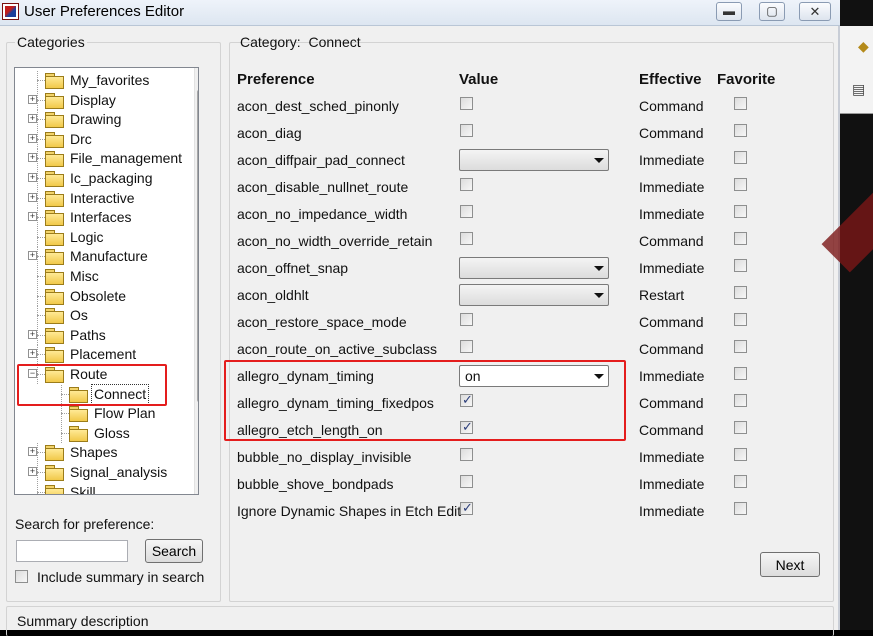 This screenshot has height=636, width=873. Describe the element at coordinates (863, 46) in the screenshot. I see `diamond-icon: ◆` at that location.